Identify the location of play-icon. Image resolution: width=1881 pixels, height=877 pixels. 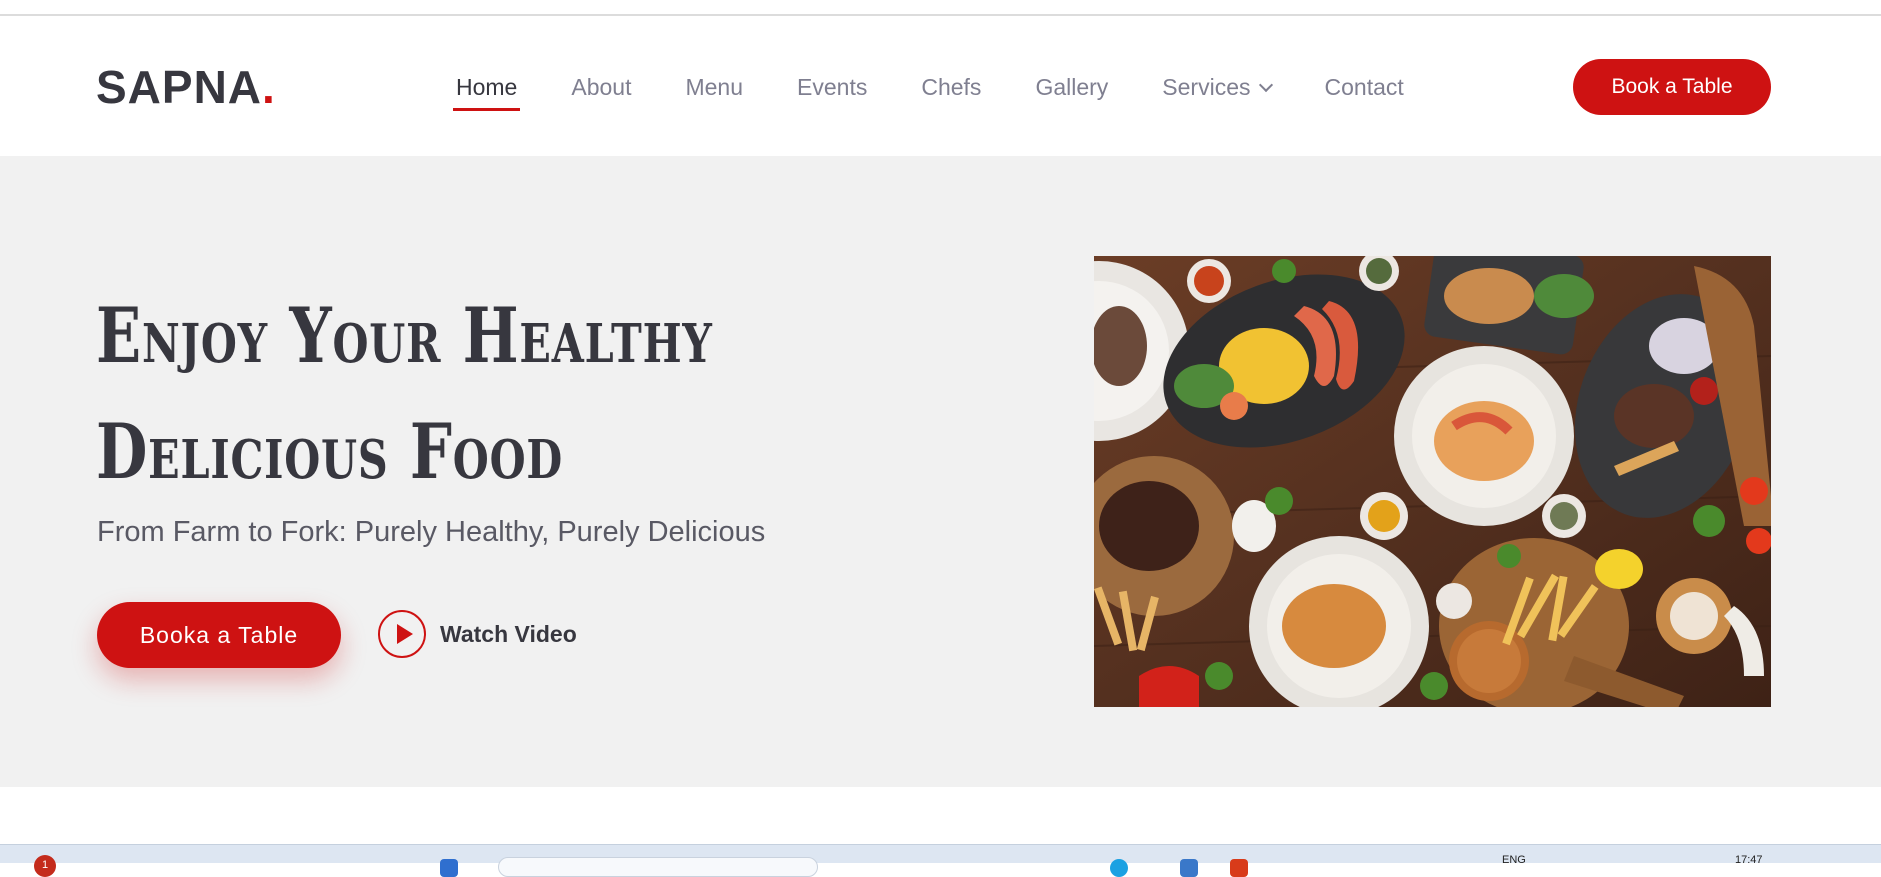
(402, 634).